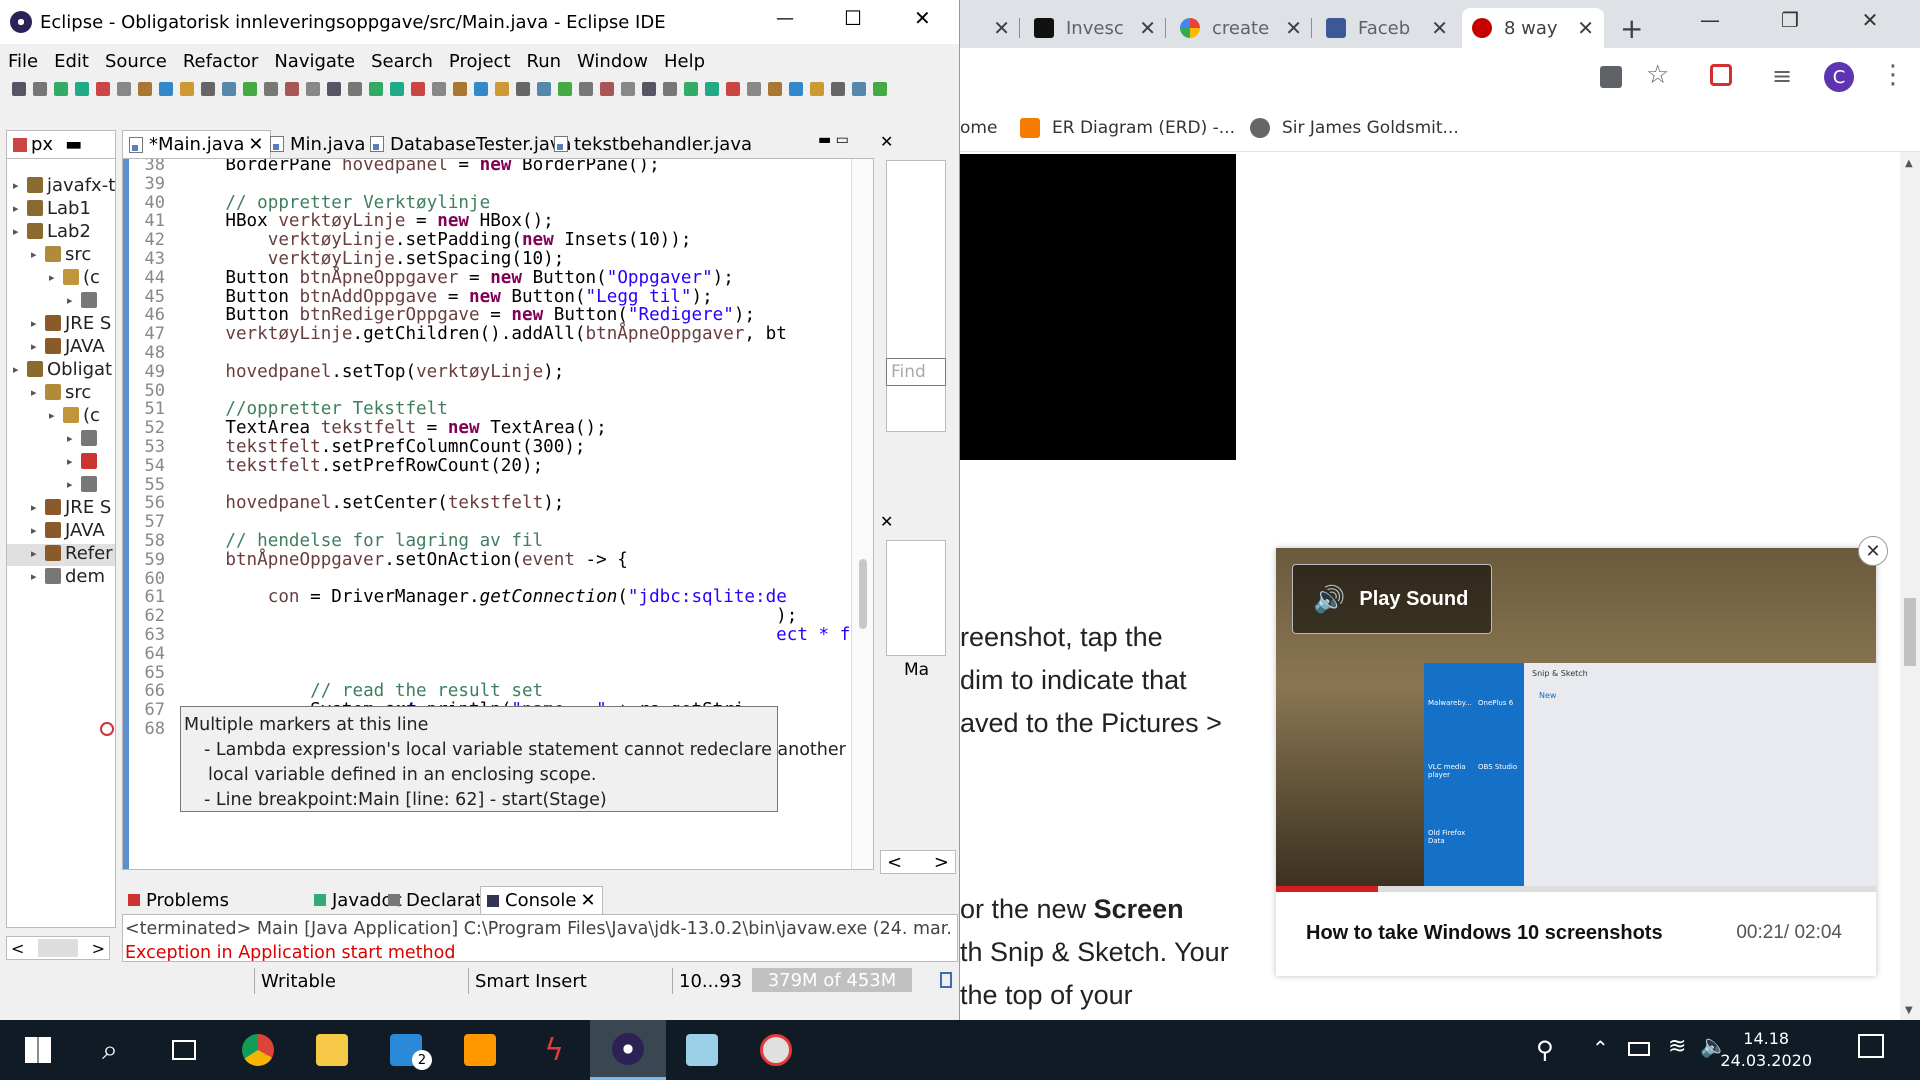  I want to click on menu-run: Run, so click(544, 61).